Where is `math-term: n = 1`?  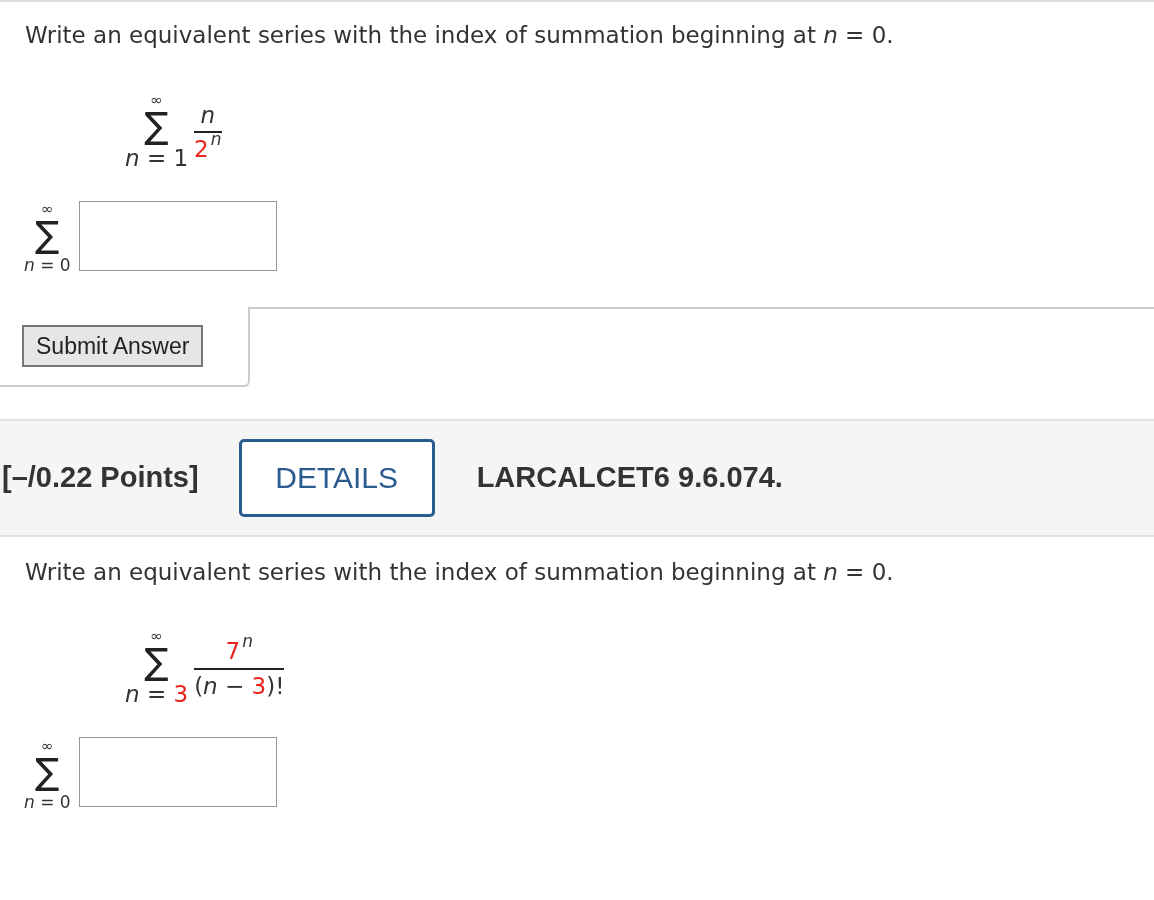
math-term: n = 1 is located at coordinates (157, 158).